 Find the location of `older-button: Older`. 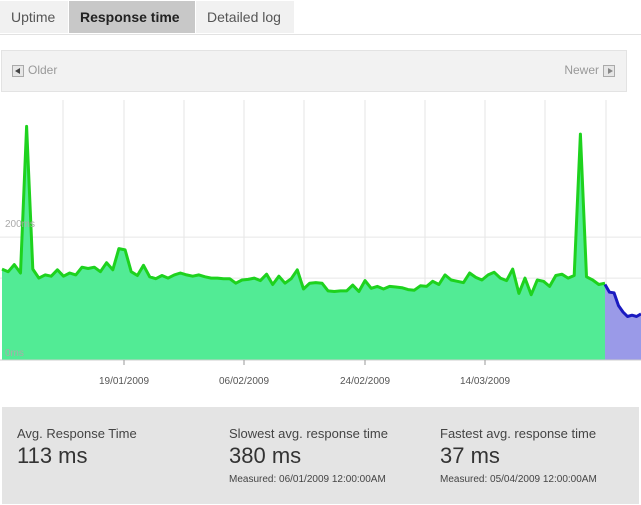

older-button: Older is located at coordinates (34, 70).